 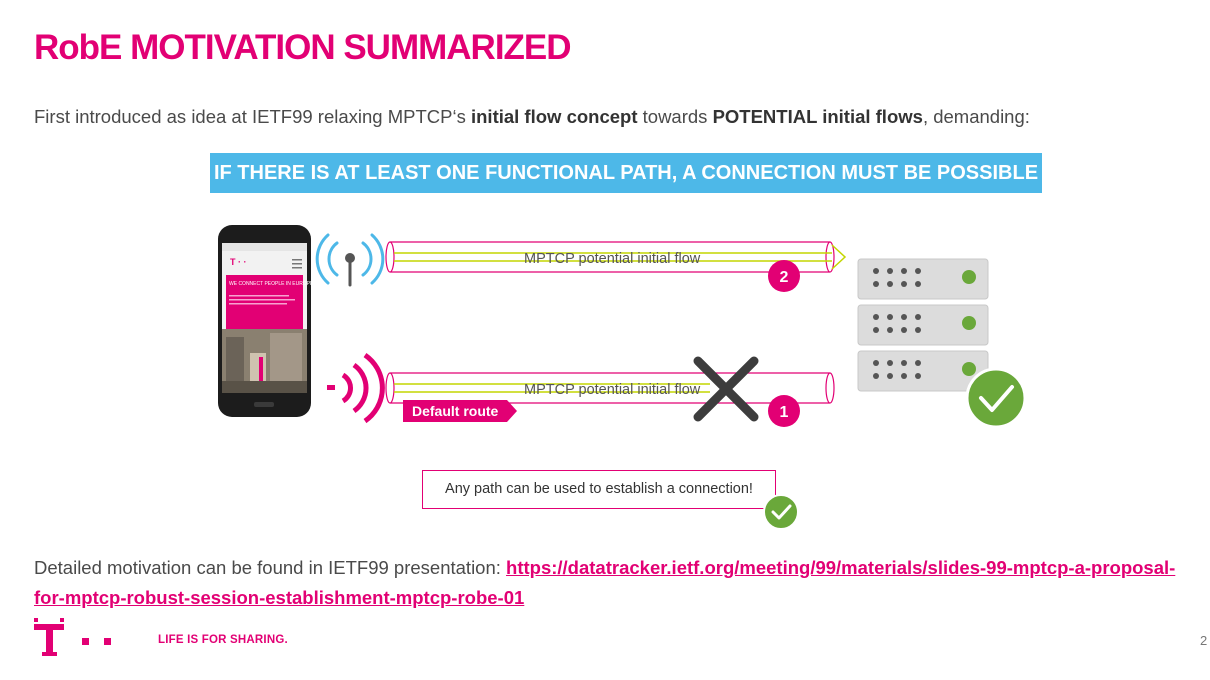 What do you see at coordinates (976, 116) in the screenshot?
I see `intro-part3: , demanding:` at bounding box center [976, 116].